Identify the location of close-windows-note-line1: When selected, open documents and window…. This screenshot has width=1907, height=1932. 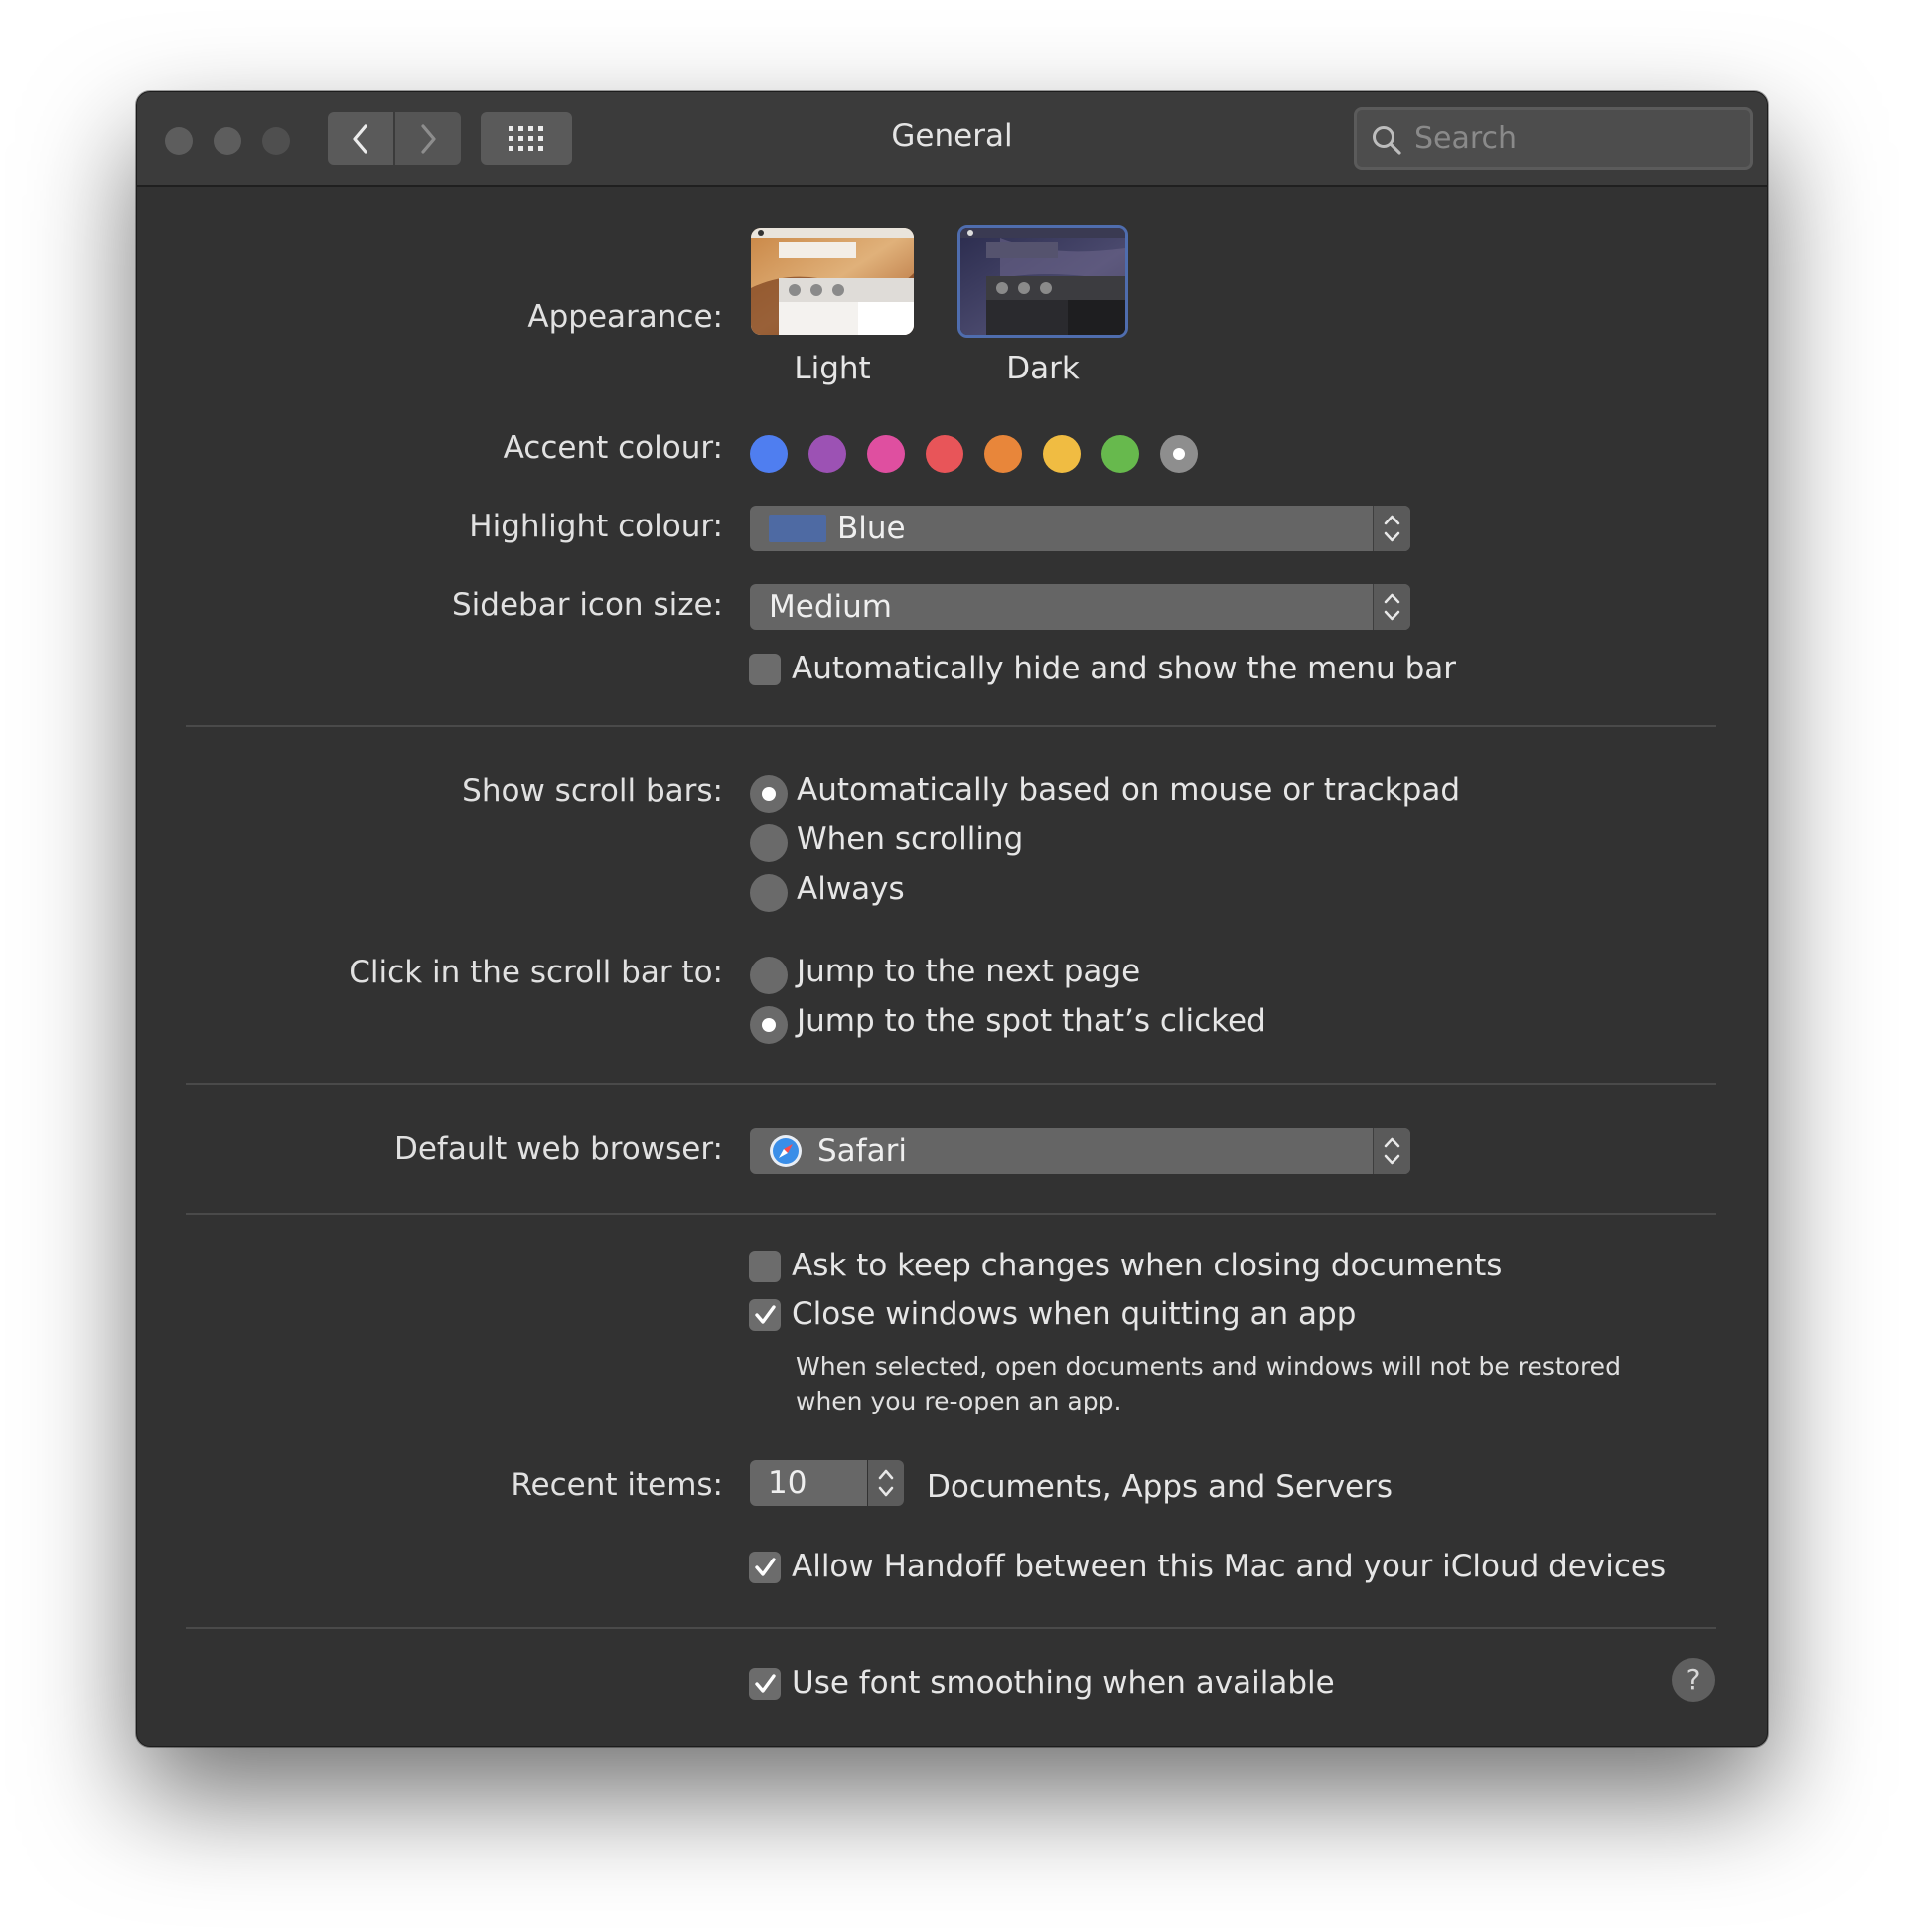
(1208, 1366).